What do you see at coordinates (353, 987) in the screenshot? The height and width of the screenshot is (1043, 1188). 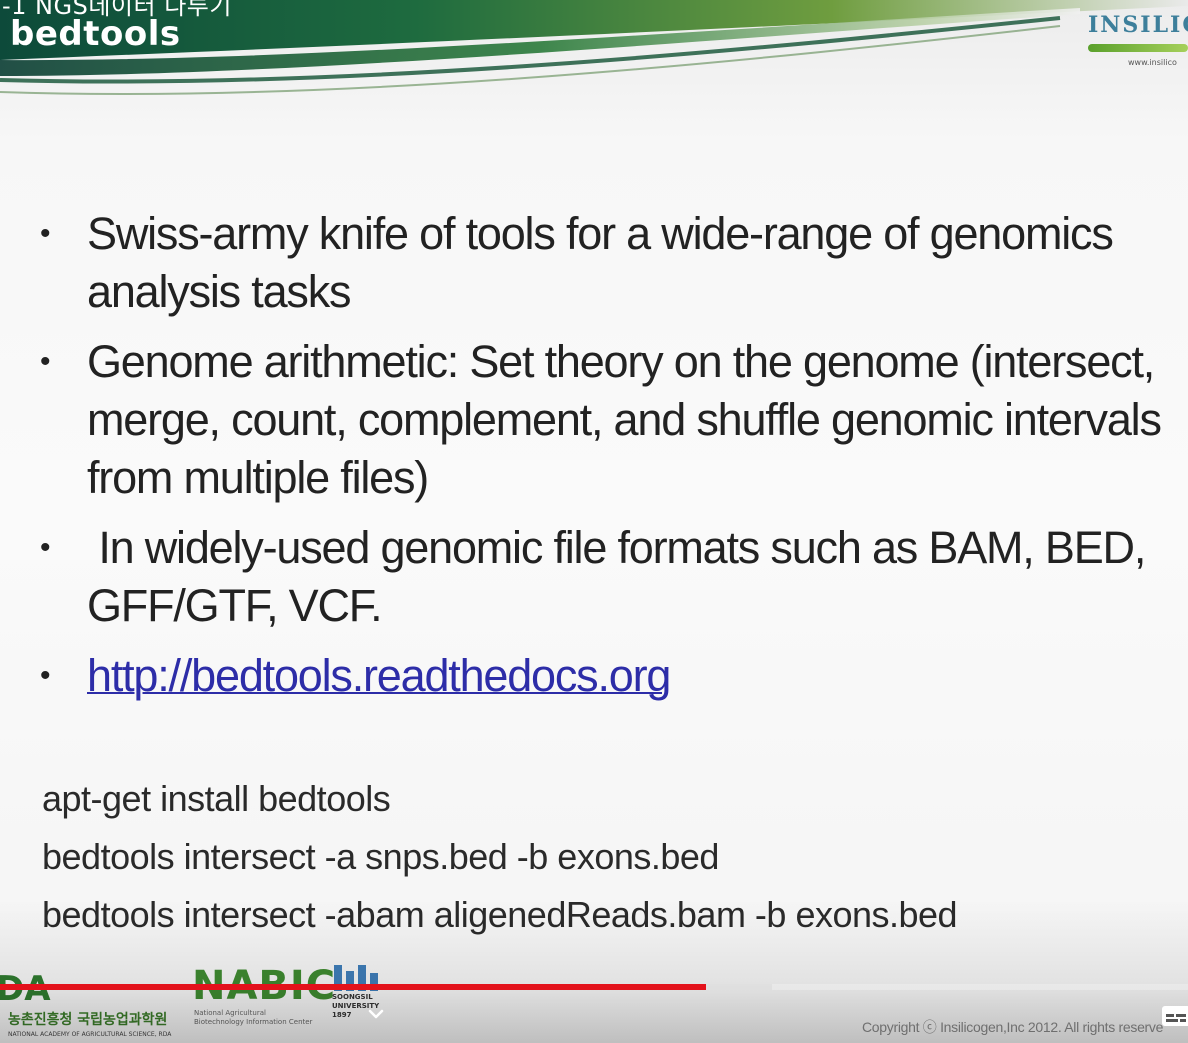 I see `progress-played` at bounding box center [353, 987].